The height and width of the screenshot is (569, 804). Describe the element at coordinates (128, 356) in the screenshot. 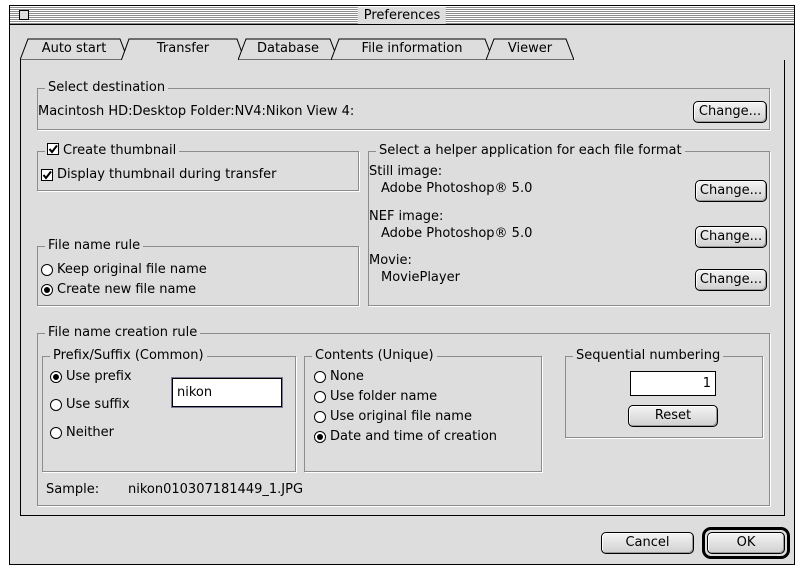

I see `prefix-suffix-title: Prefix/Suffix (Common)` at that location.